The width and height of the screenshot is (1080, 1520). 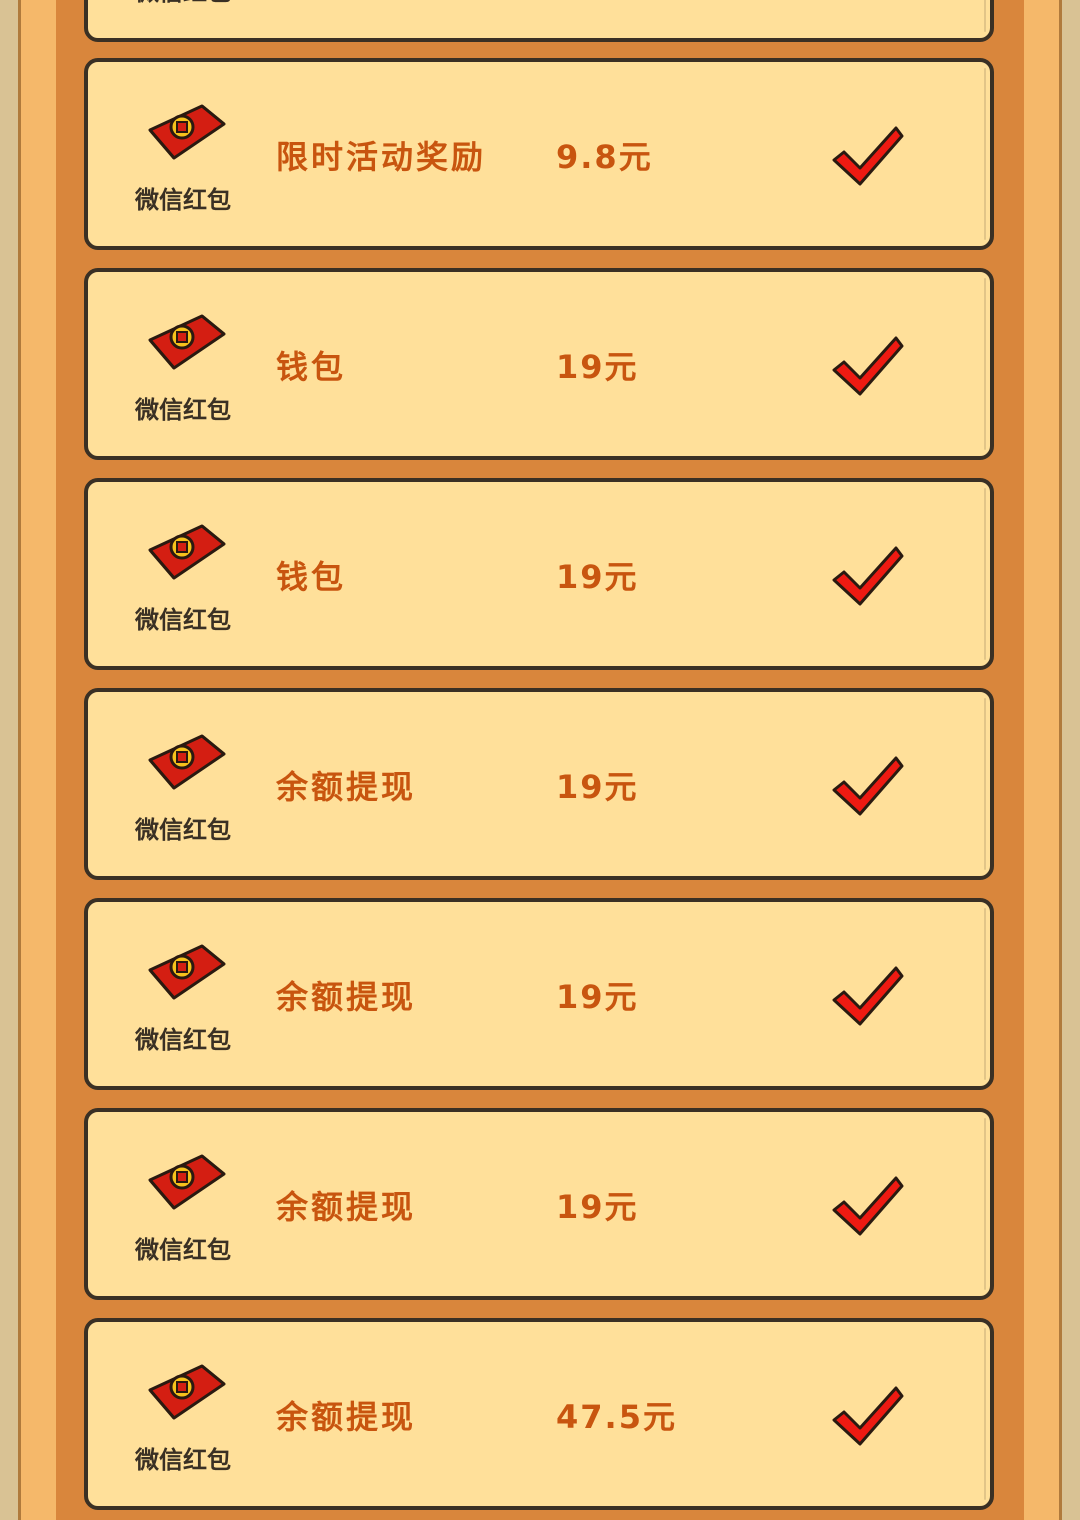 I want to click on record-row-4: 微信红包 余额提现 19元, so click(x=539, y=784).